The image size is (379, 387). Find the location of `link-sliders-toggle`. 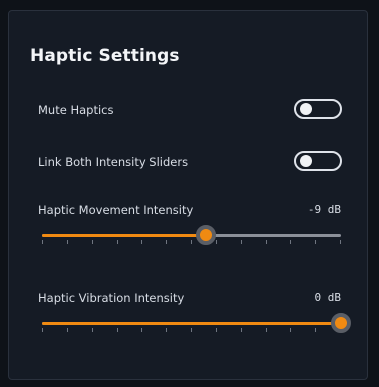

link-sliders-toggle is located at coordinates (318, 161).